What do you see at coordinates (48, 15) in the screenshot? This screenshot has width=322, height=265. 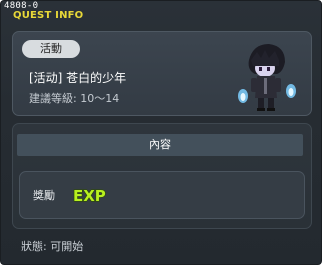 I see `window-title: QUEST INFO` at bounding box center [48, 15].